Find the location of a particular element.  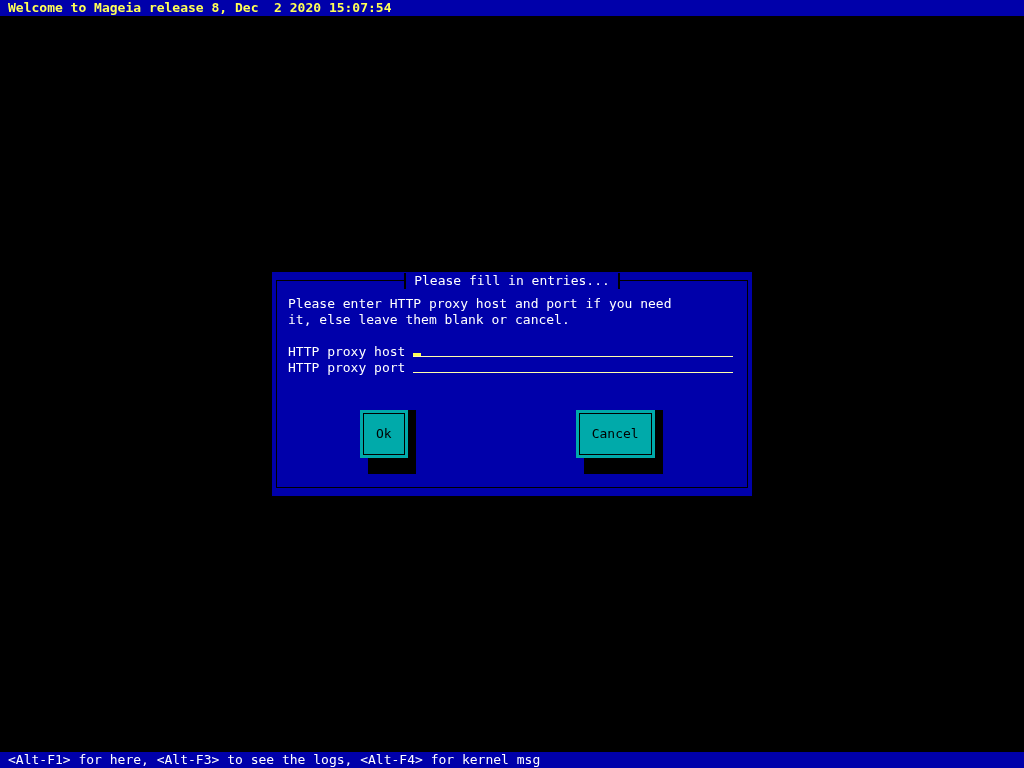

dialog-message: Please enter HTTP proxy host and port if you need it, else leave them blank or cancel. is located at coordinates (480, 312).